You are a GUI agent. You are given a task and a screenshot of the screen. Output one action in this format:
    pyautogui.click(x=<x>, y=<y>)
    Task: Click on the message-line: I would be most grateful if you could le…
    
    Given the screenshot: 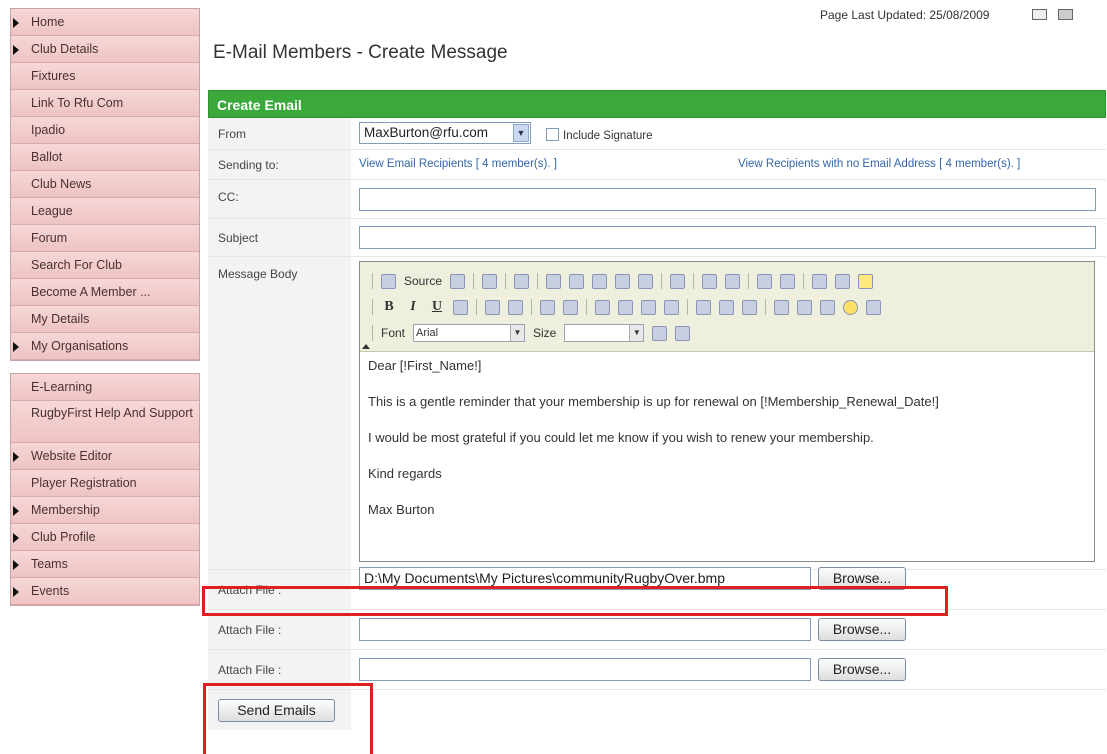 What is the action you would take?
    pyautogui.click(x=621, y=437)
    